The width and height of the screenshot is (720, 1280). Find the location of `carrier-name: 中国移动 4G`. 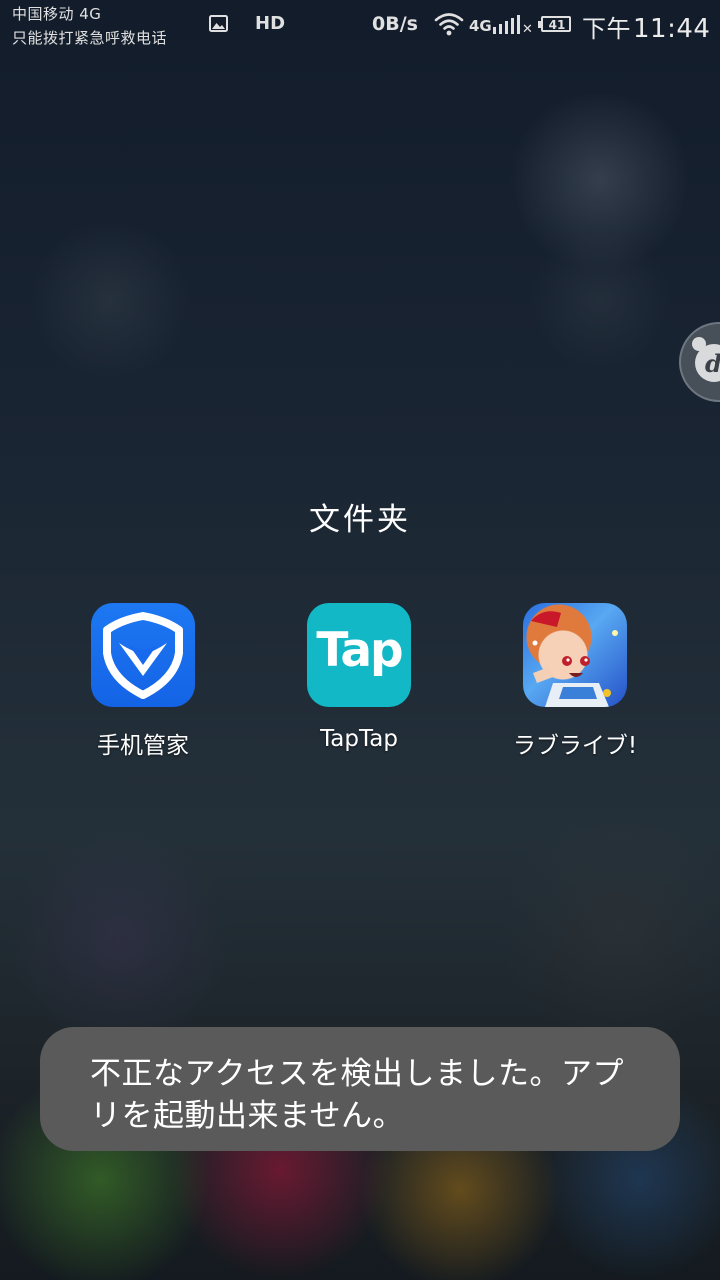

carrier-name: 中国移动 4G is located at coordinates (57, 14).